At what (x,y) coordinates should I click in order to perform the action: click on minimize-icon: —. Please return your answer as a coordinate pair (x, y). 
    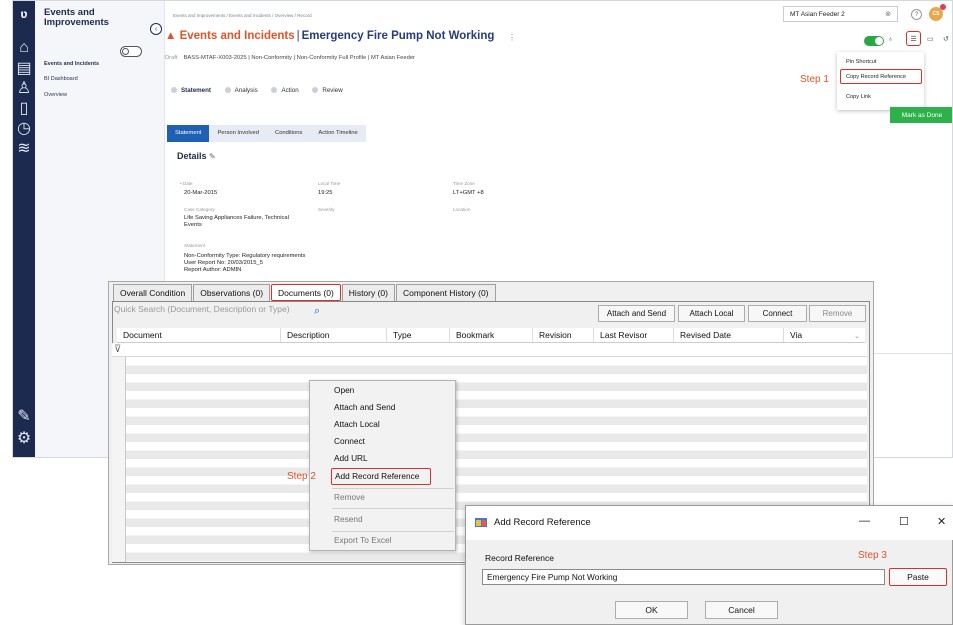
    Looking at the image, I should click on (864, 521).